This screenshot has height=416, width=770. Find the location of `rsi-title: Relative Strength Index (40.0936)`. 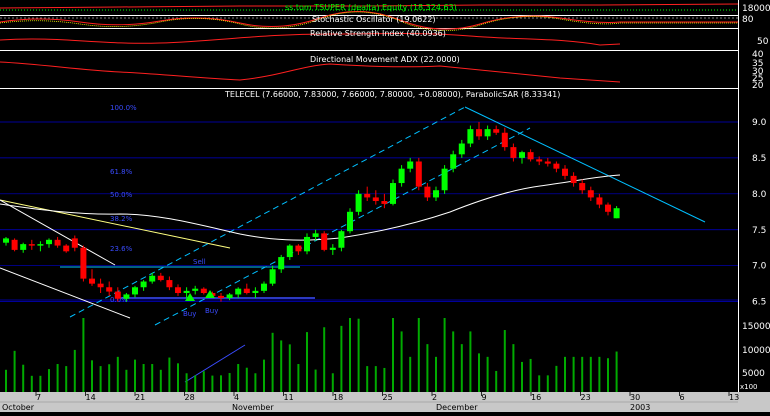

rsi-title: Relative Strength Index (40.0936) is located at coordinates (378, 33).